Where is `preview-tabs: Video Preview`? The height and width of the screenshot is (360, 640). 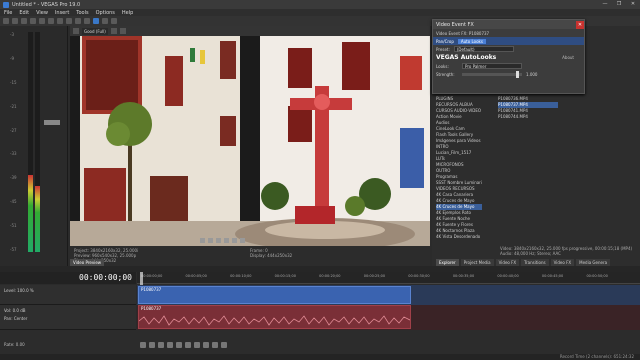 preview-tabs: Video Preview is located at coordinates (87, 262).